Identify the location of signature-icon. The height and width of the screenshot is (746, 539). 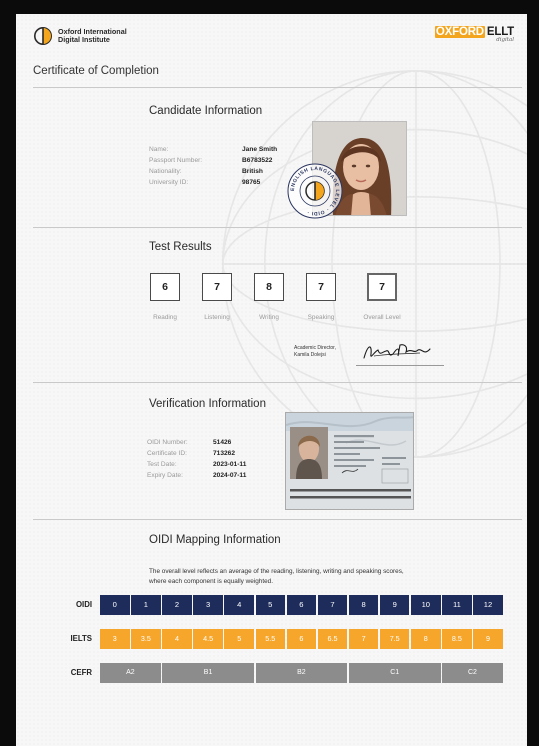
(397, 351).